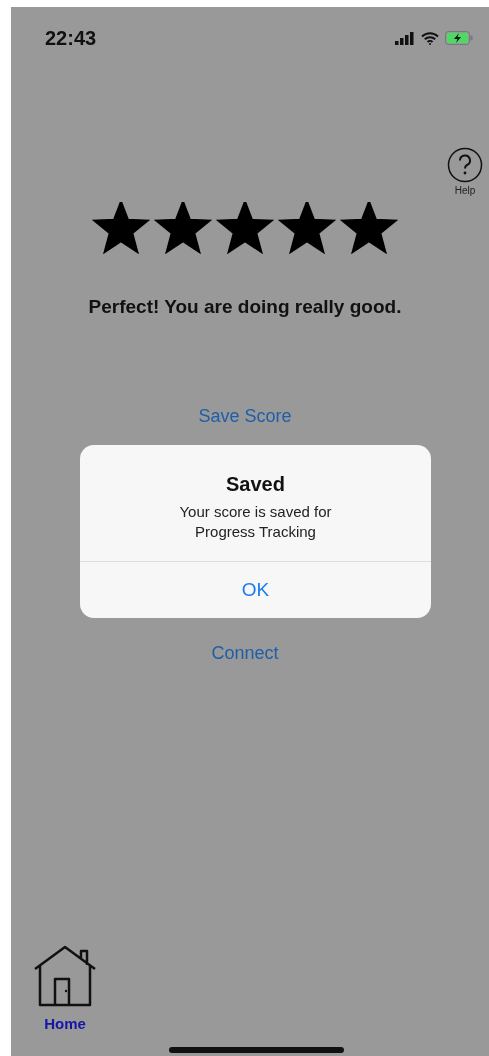  What do you see at coordinates (465, 165) in the screenshot?
I see `question-mark-icon` at bounding box center [465, 165].